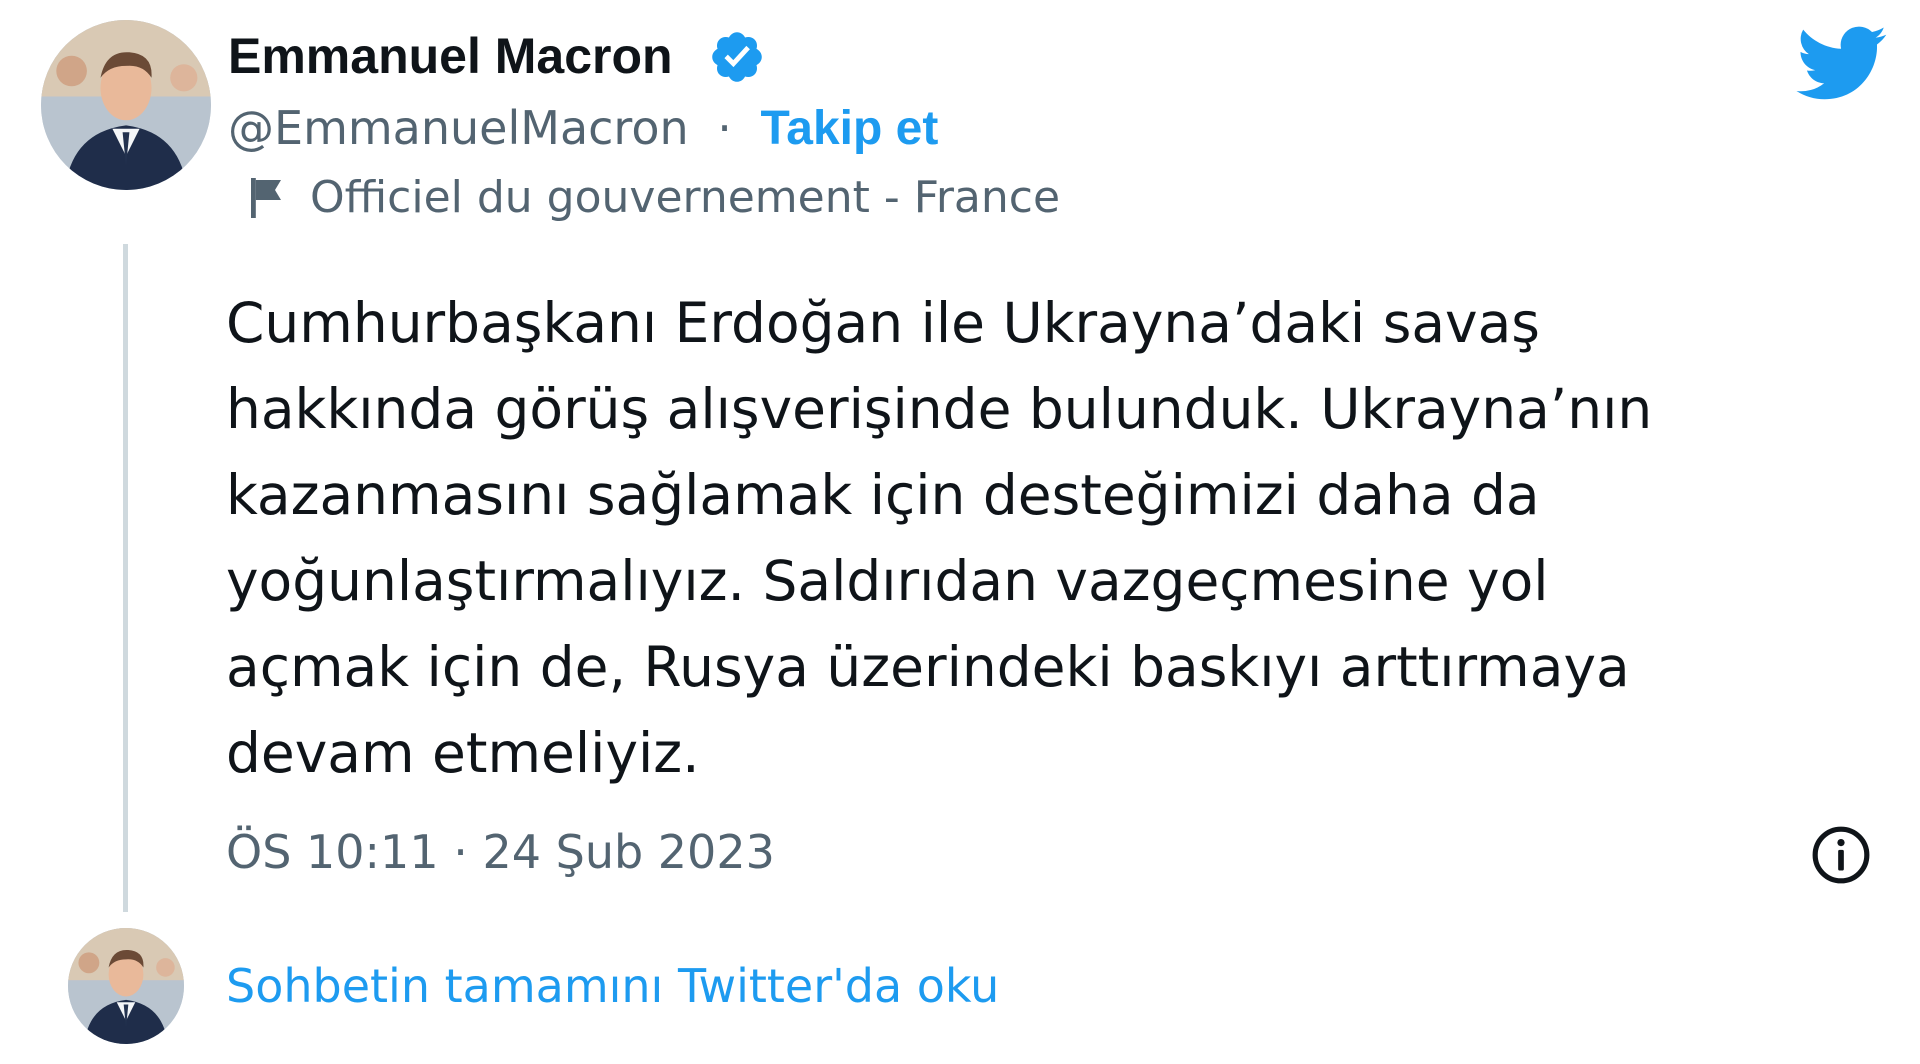 The width and height of the screenshot is (1920, 1064). Describe the element at coordinates (450, 56) in the screenshot. I see `author-name: Emmanuel Macron` at that location.